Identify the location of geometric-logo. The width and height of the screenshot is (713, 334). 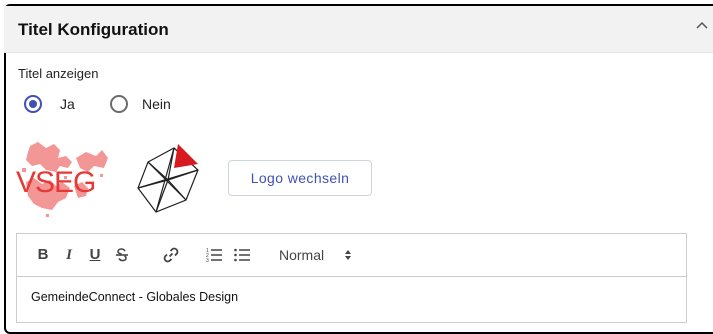
(170, 179).